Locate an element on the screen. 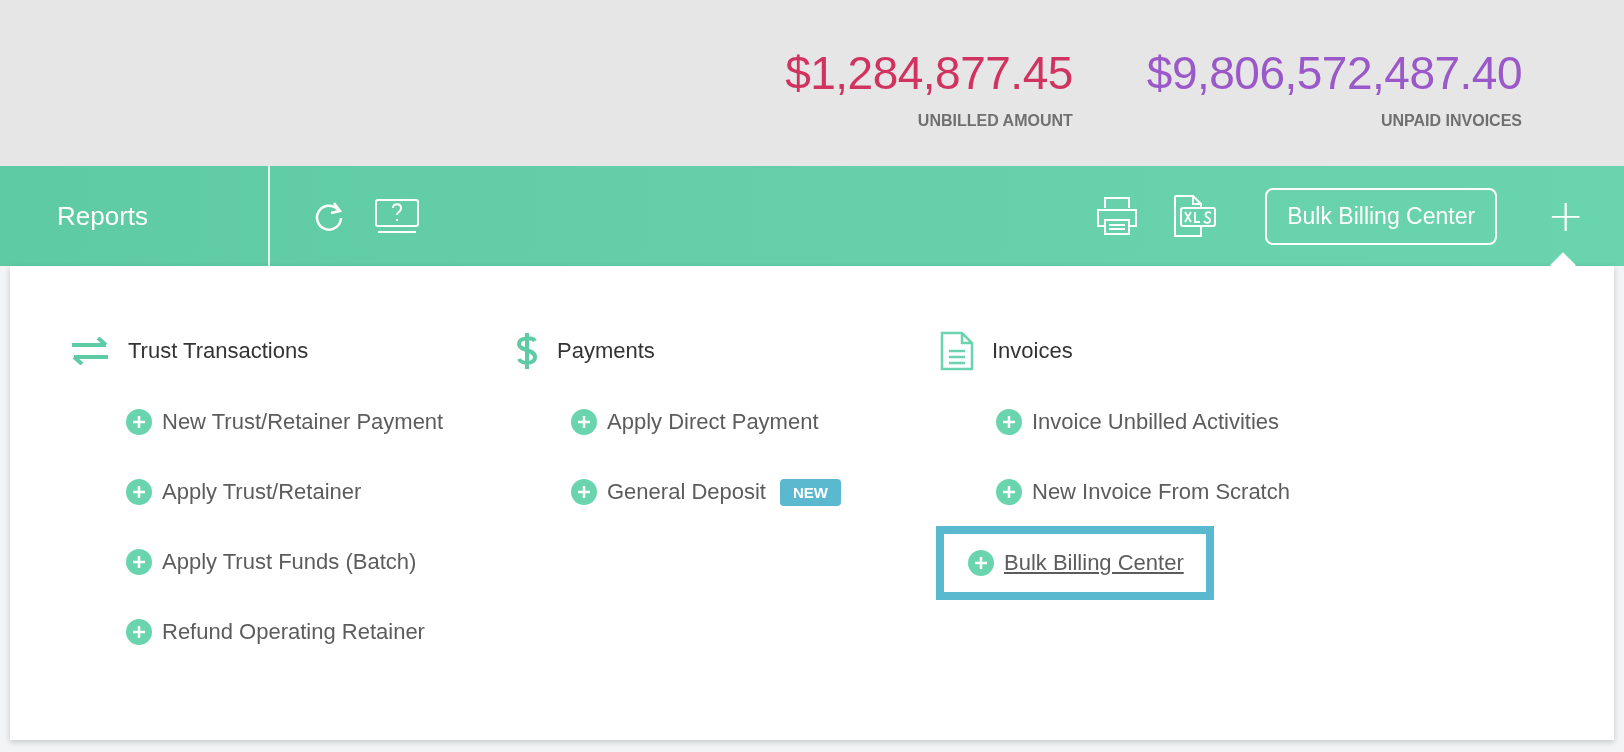  menu-item: General Deposit NEW is located at coordinates (706, 492).